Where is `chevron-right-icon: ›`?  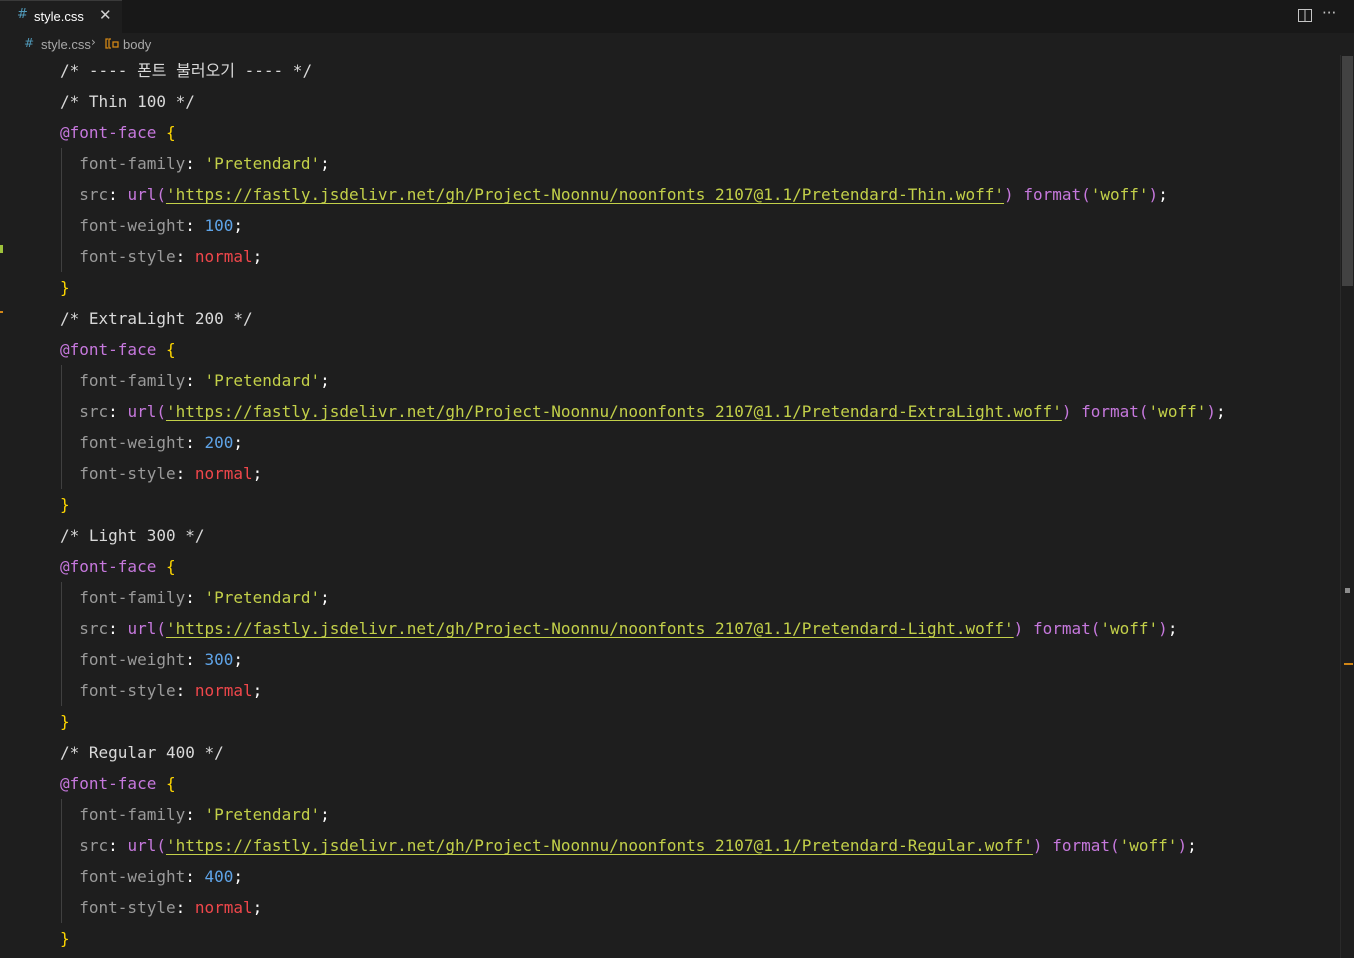 chevron-right-icon: › is located at coordinates (93, 42).